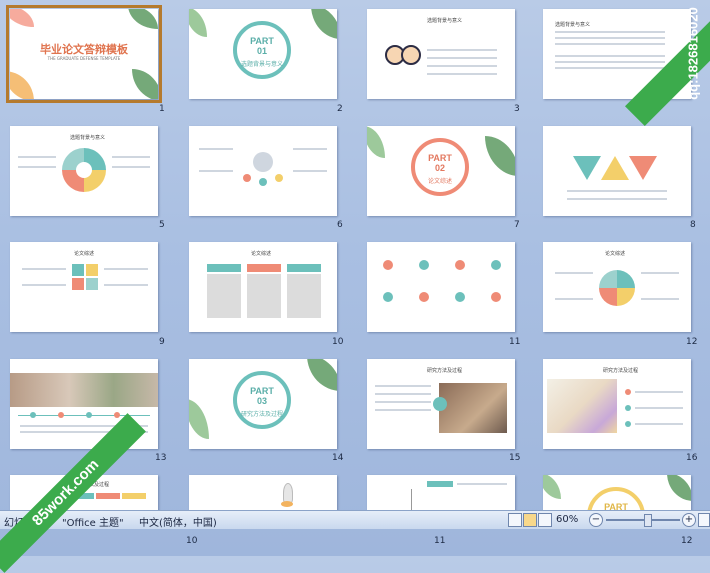 The image size is (710, 573). Describe the element at coordinates (178, 521) in the screenshot. I see `status-language: 中文(简体，中国)` at that location.